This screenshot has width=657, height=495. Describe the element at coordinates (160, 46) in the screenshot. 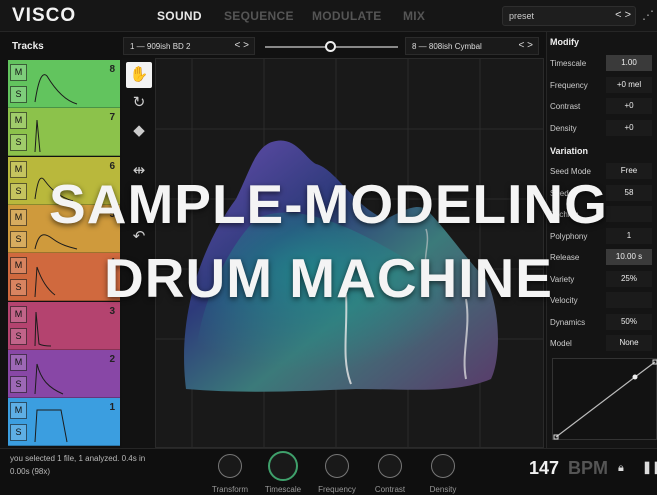

I see `left-sample-label: 1 — 909ish BD 2` at that location.